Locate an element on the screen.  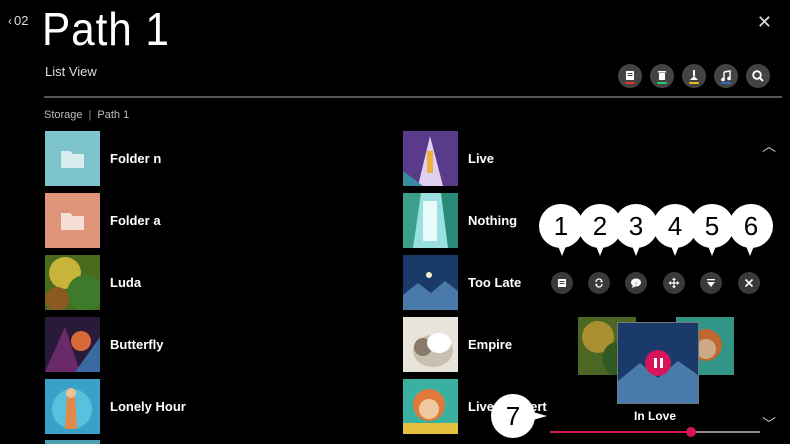
music-button is located at coordinates (726, 76).